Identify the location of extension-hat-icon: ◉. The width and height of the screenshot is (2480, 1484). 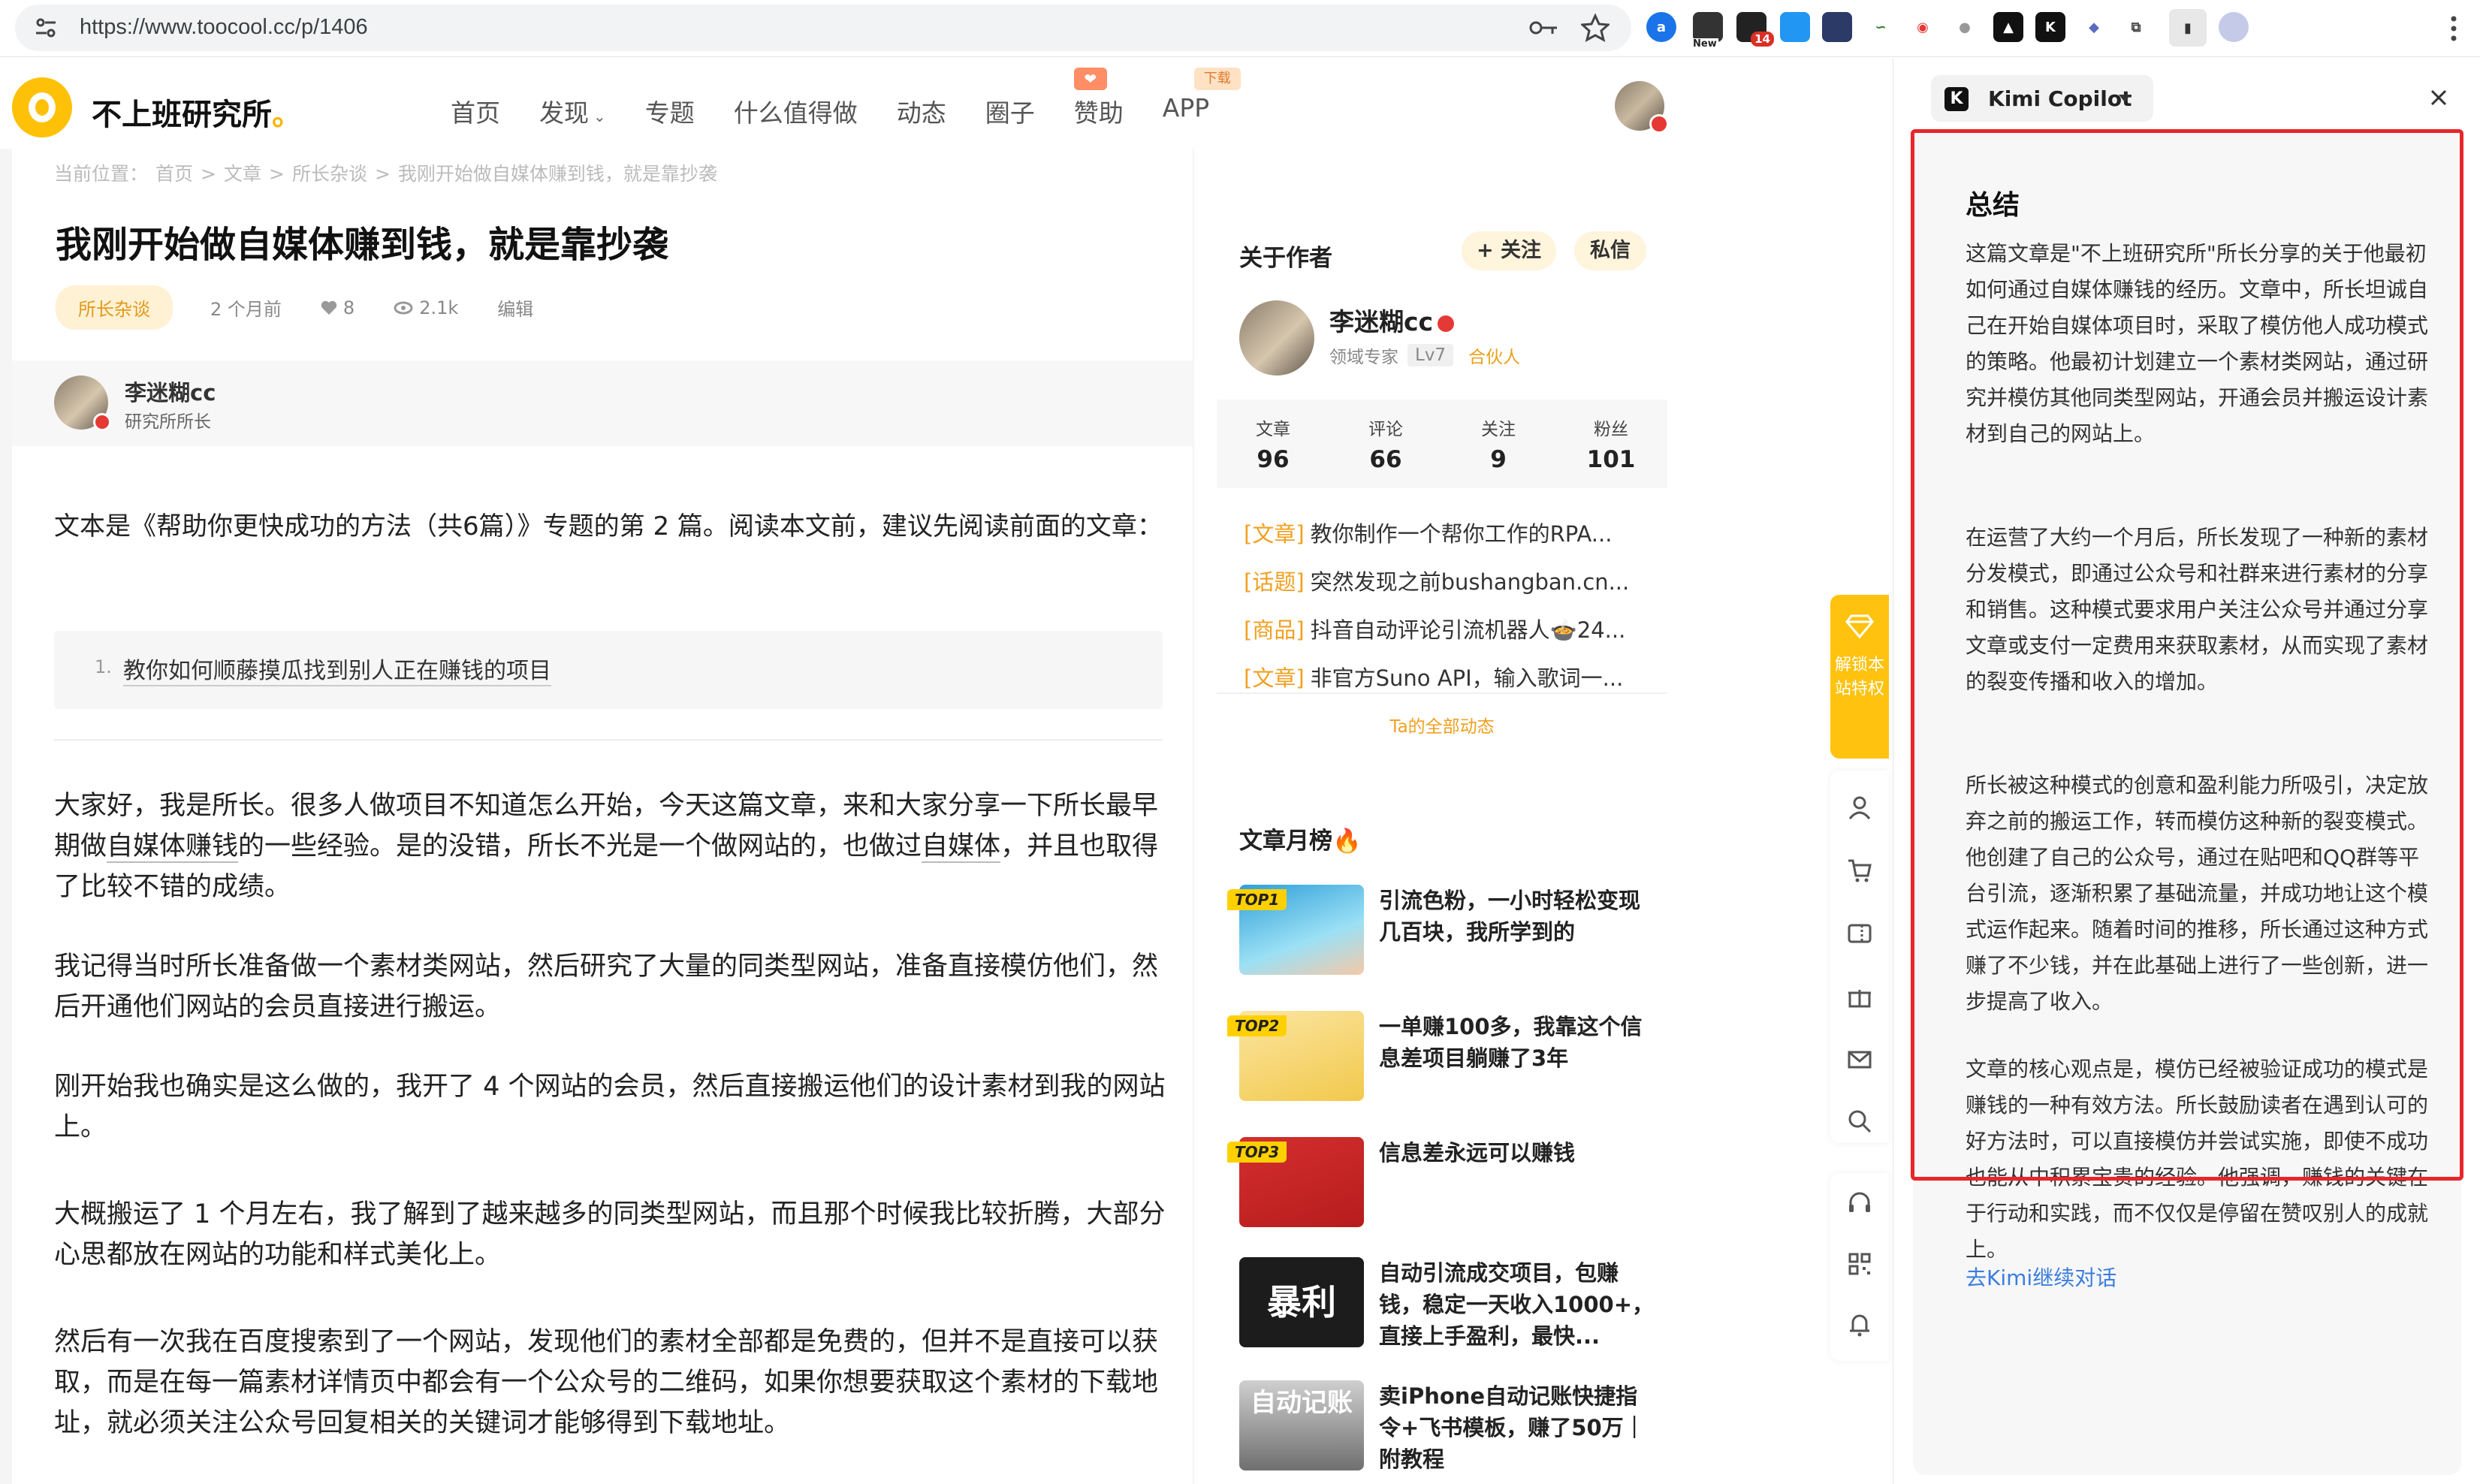
(1923, 27).